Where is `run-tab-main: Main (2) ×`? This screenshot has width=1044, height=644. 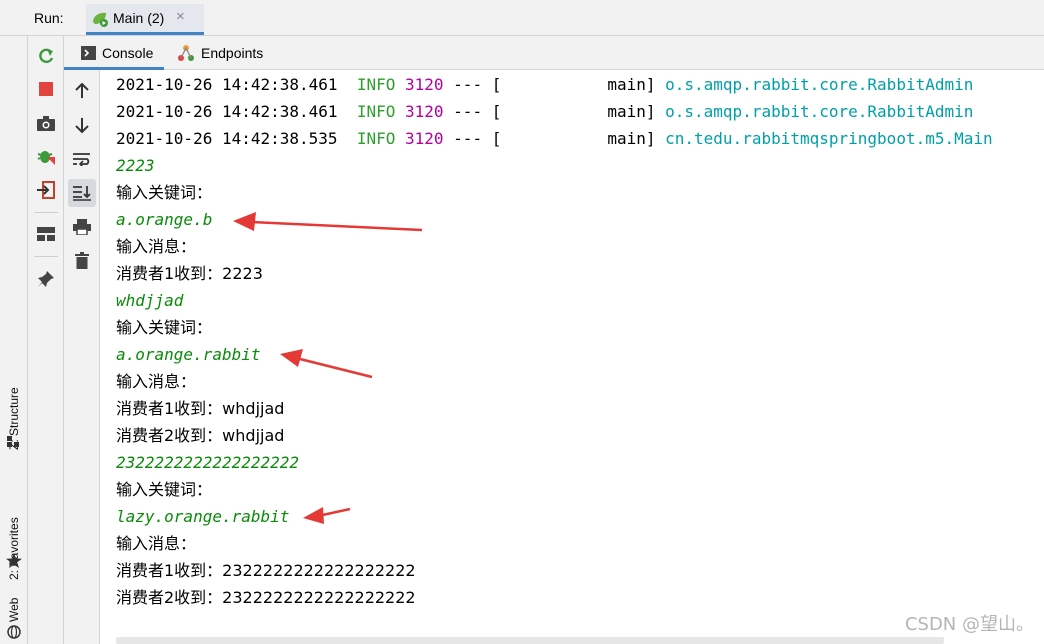
run-tab-main: Main (2) × is located at coordinates (145, 19).